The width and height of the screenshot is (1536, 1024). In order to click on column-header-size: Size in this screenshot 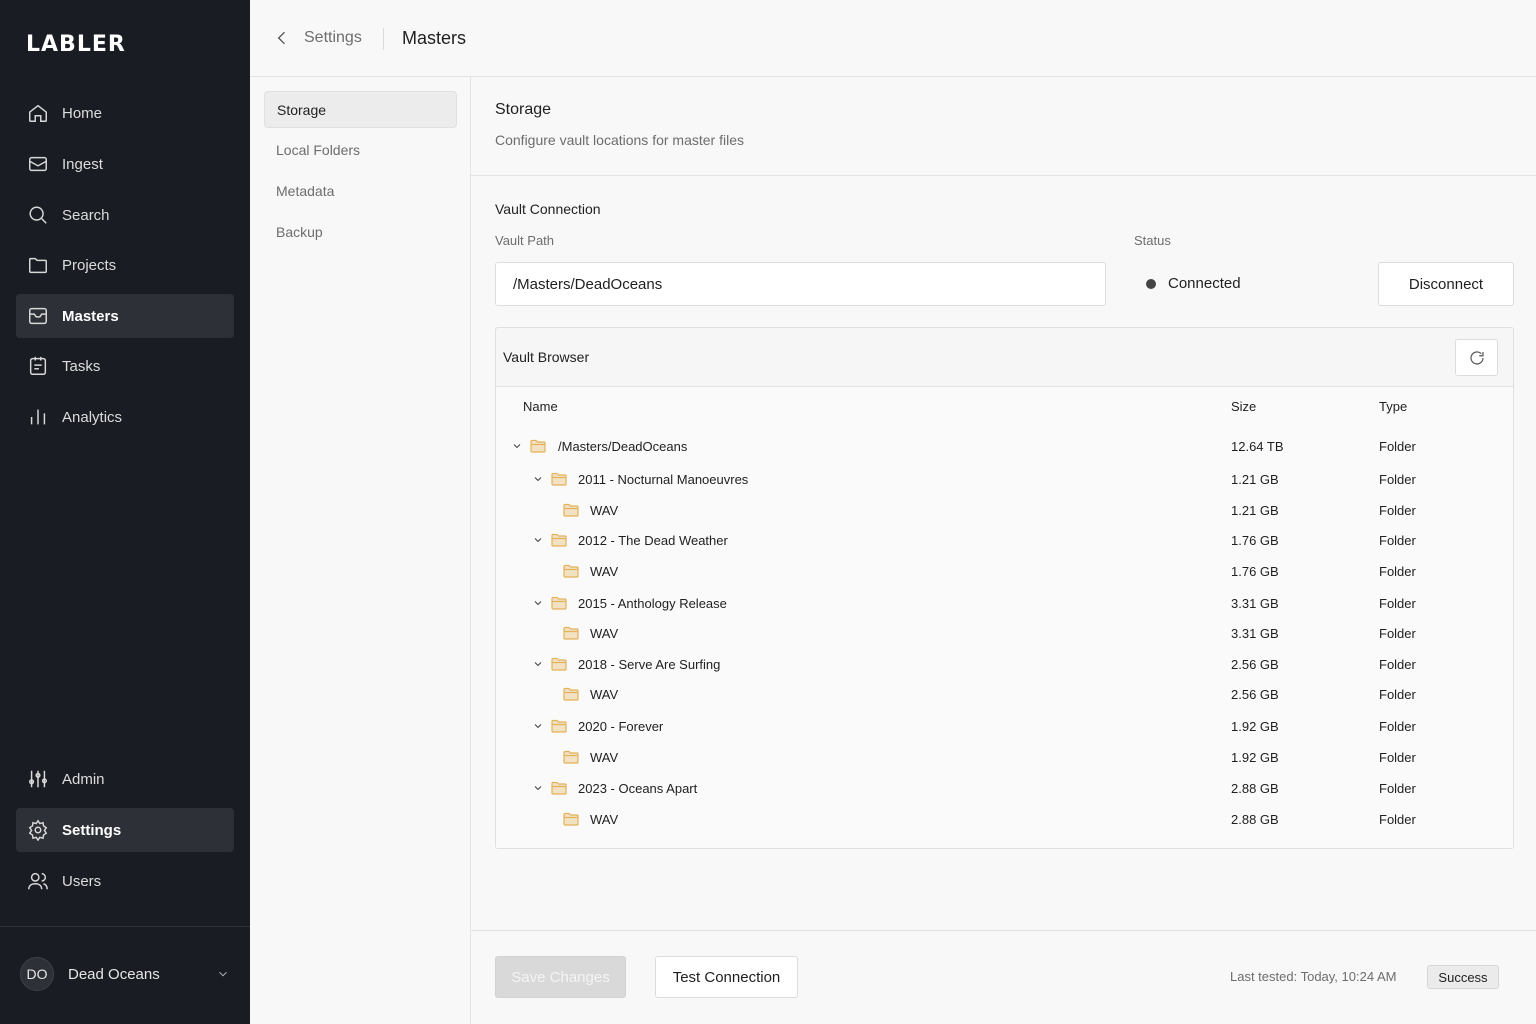, I will do `click(1243, 406)`.